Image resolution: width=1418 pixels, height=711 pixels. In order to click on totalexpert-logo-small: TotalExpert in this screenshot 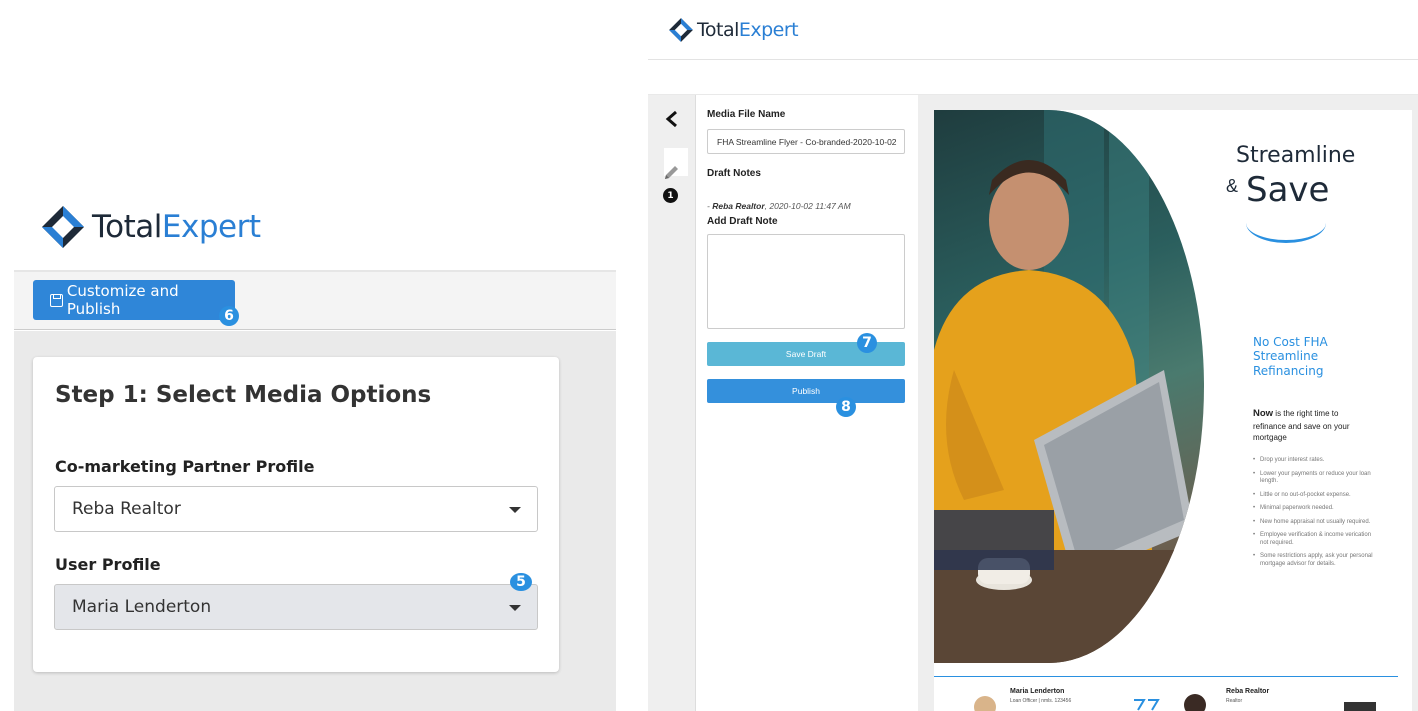, I will do `click(733, 30)`.